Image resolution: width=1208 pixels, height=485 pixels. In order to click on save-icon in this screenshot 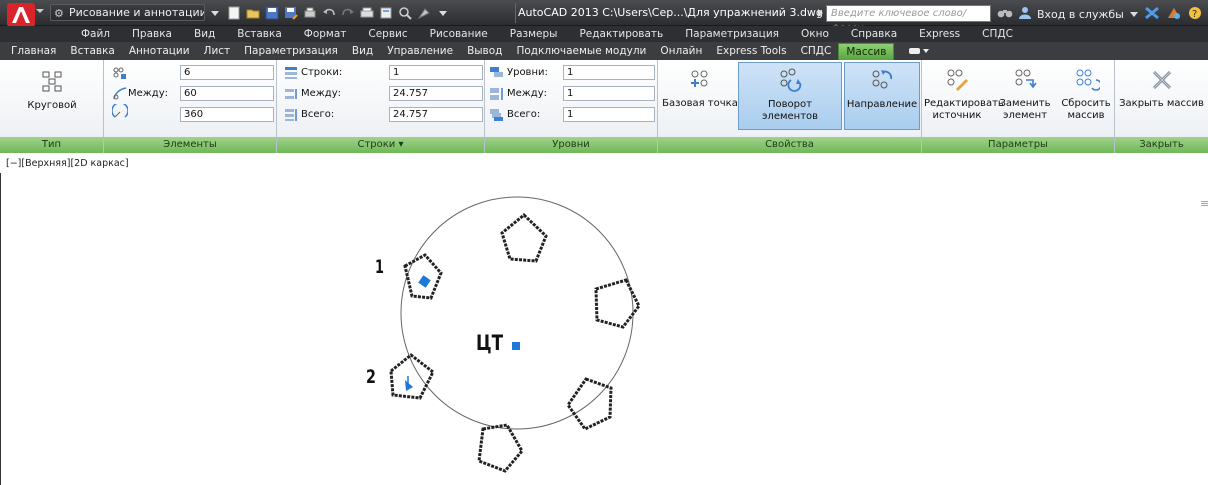, I will do `click(272, 13)`.